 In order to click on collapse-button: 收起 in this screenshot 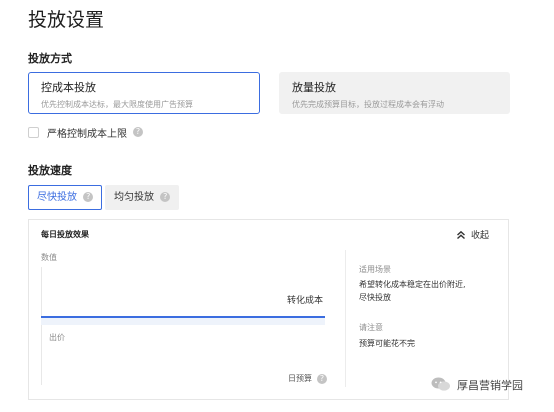, I will do `click(472, 234)`.